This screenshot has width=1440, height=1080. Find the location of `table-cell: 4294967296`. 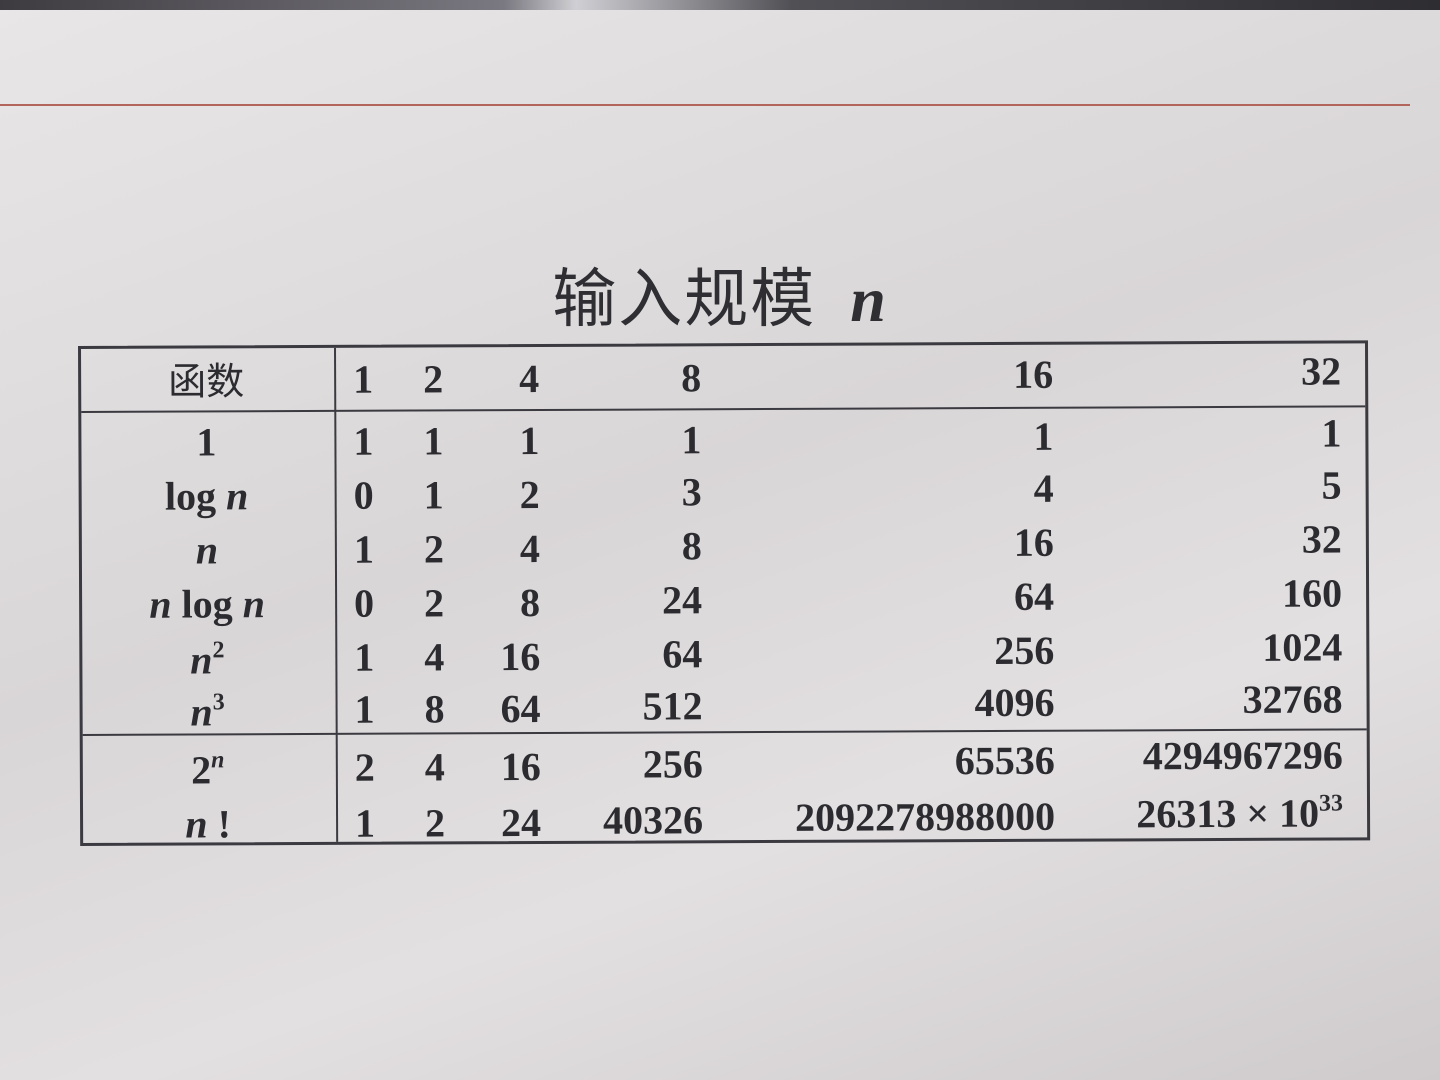

table-cell: 4294967296 is located at coordinates (1242, 755).